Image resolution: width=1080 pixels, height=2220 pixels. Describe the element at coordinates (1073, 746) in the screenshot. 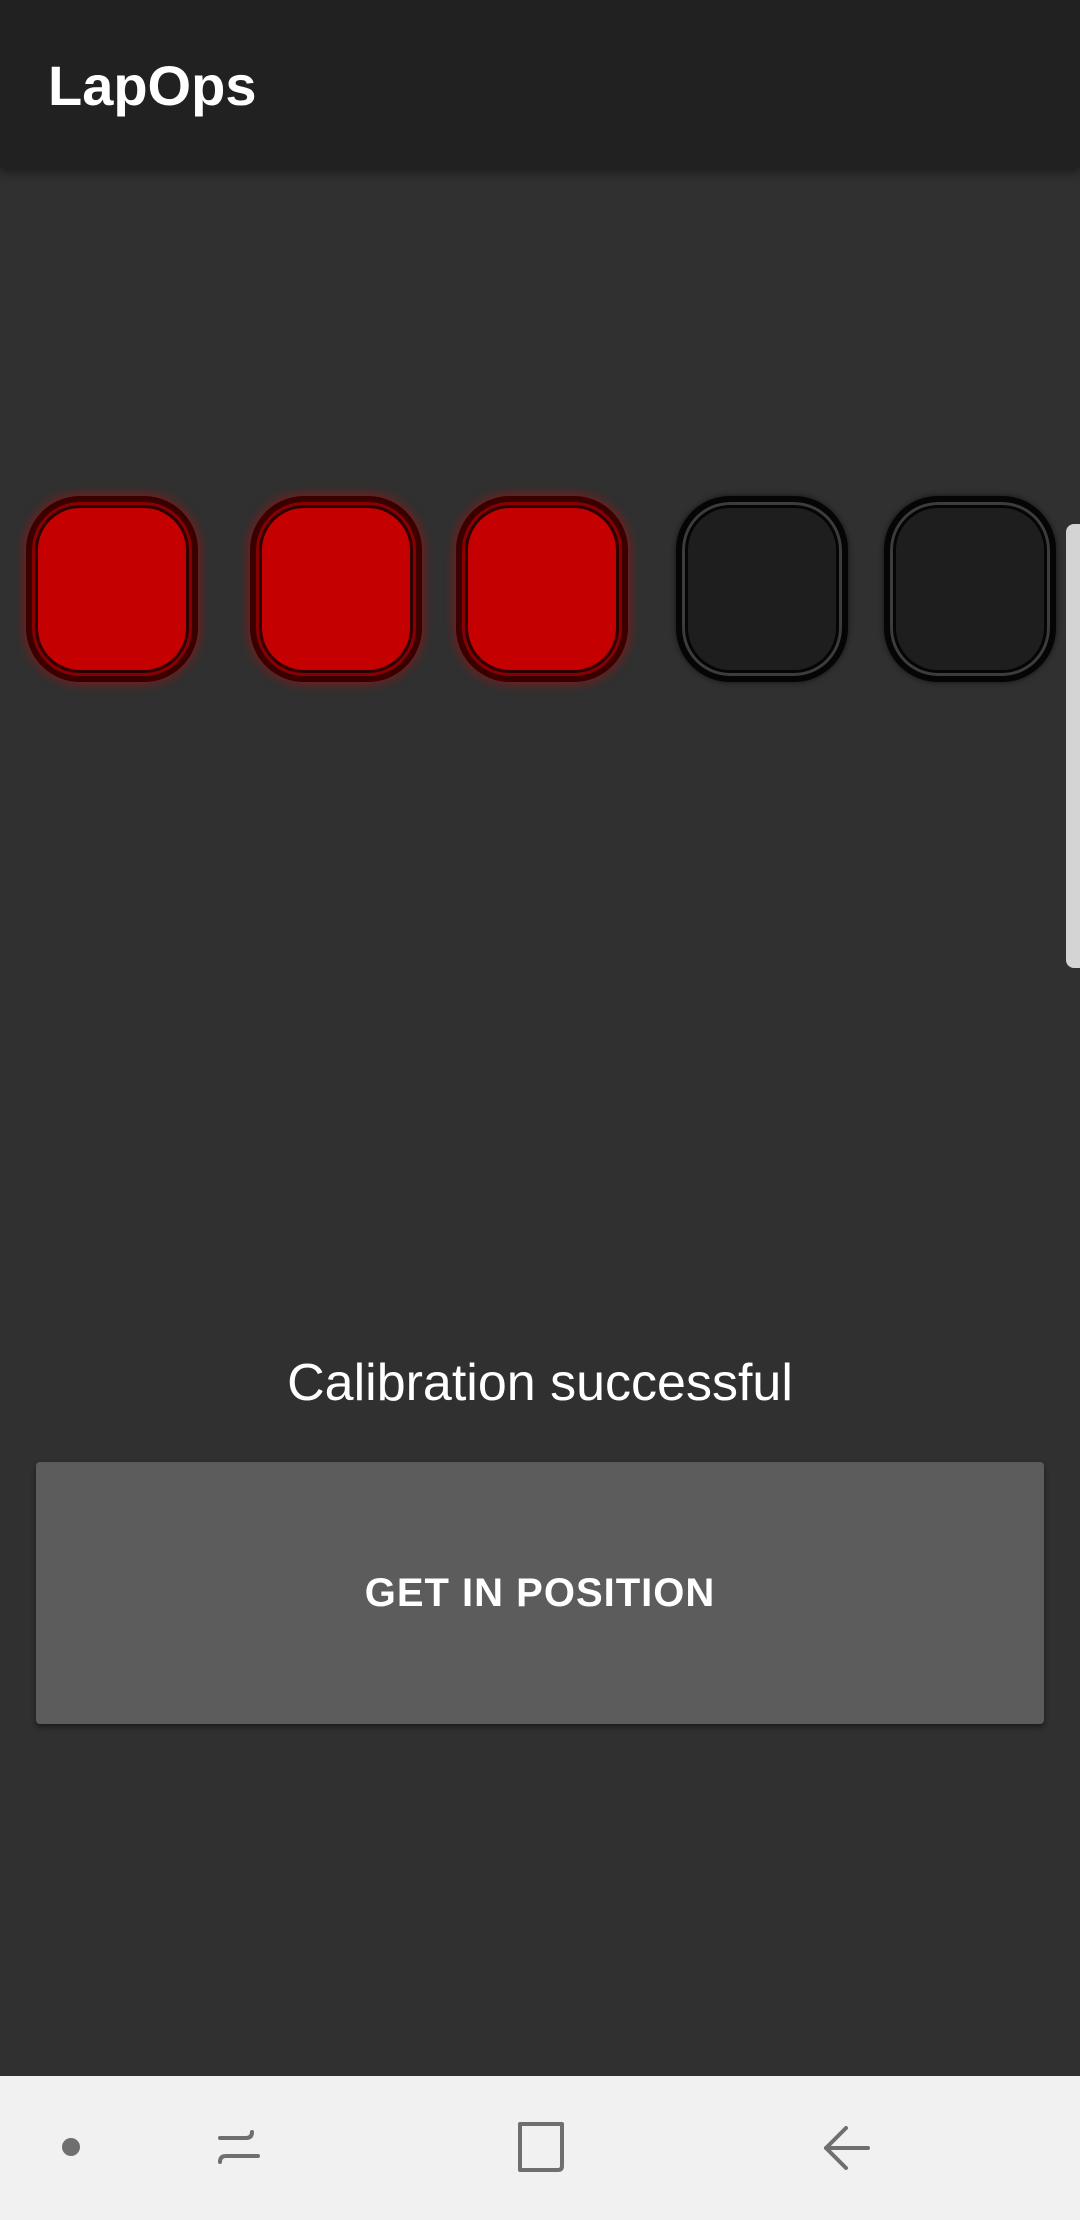

I see `scrollbar-thumb` at that location.